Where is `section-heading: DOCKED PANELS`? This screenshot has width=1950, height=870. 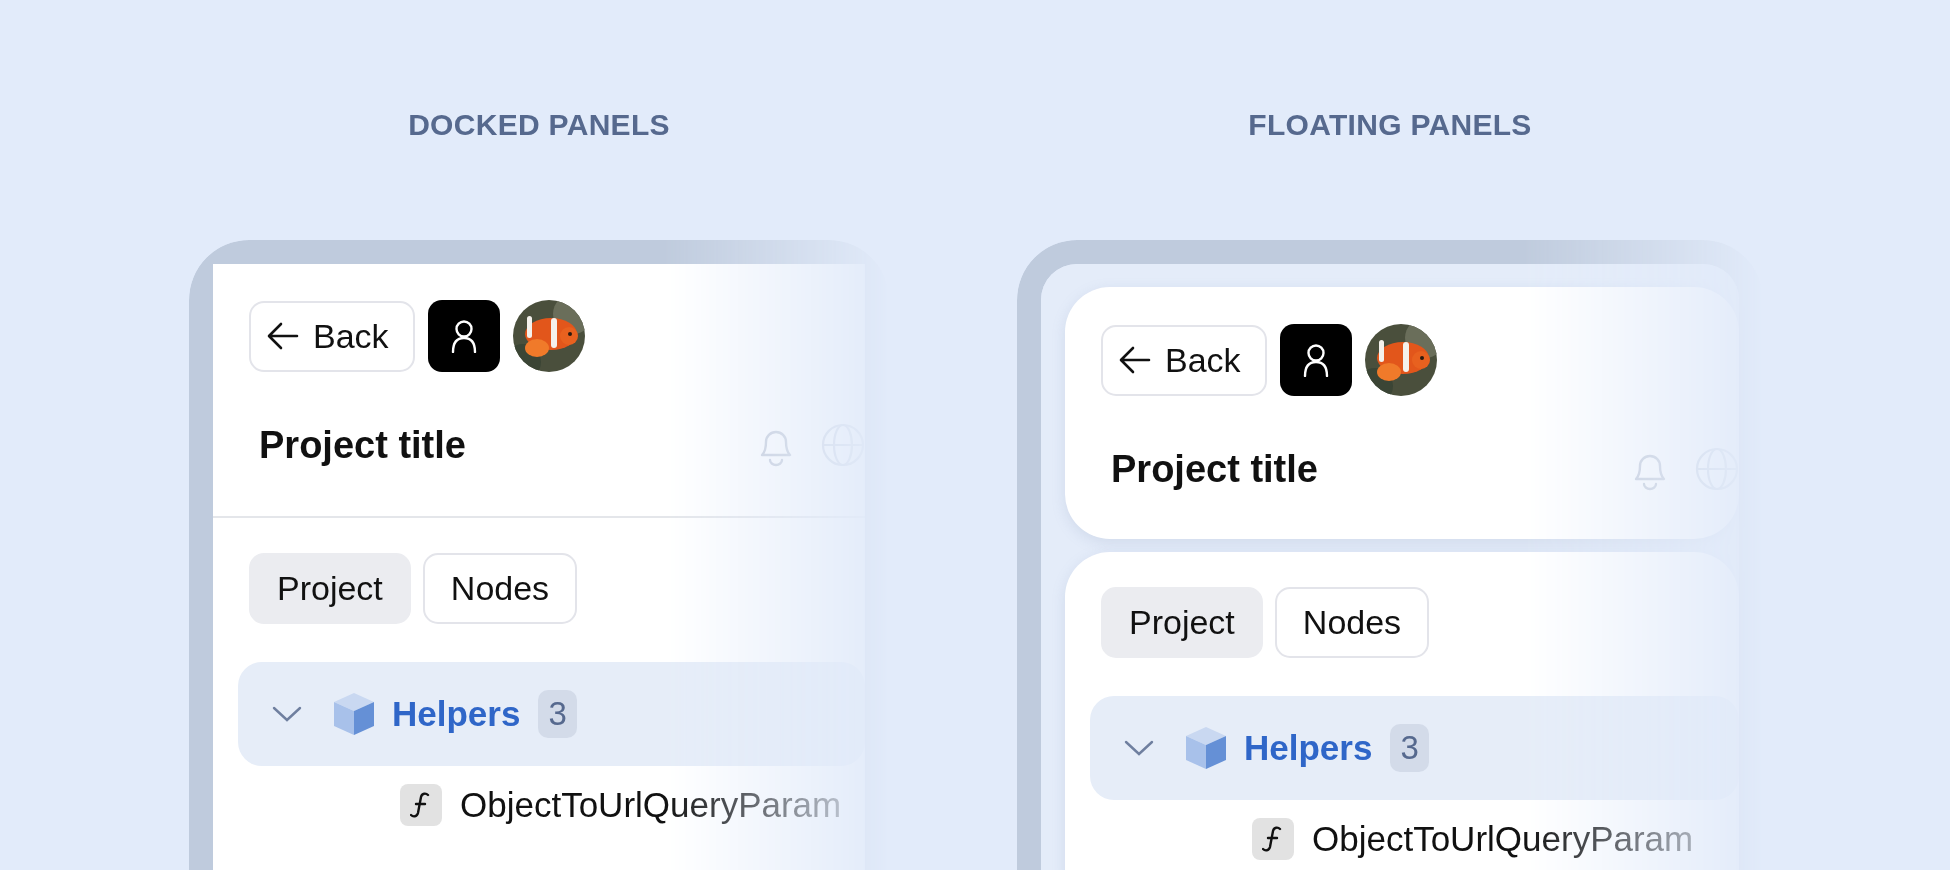
section-heading: DOCKED PANELS is located at coordinates (539, 125).